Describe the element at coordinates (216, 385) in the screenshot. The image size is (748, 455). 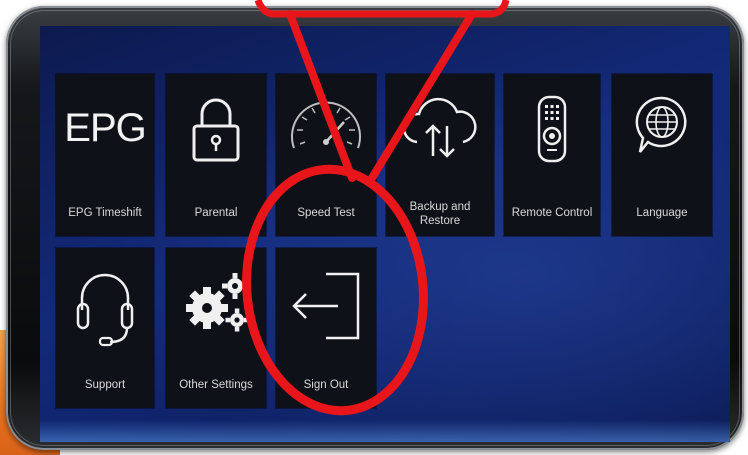
I see `tile-label: Other Settings` at that location.